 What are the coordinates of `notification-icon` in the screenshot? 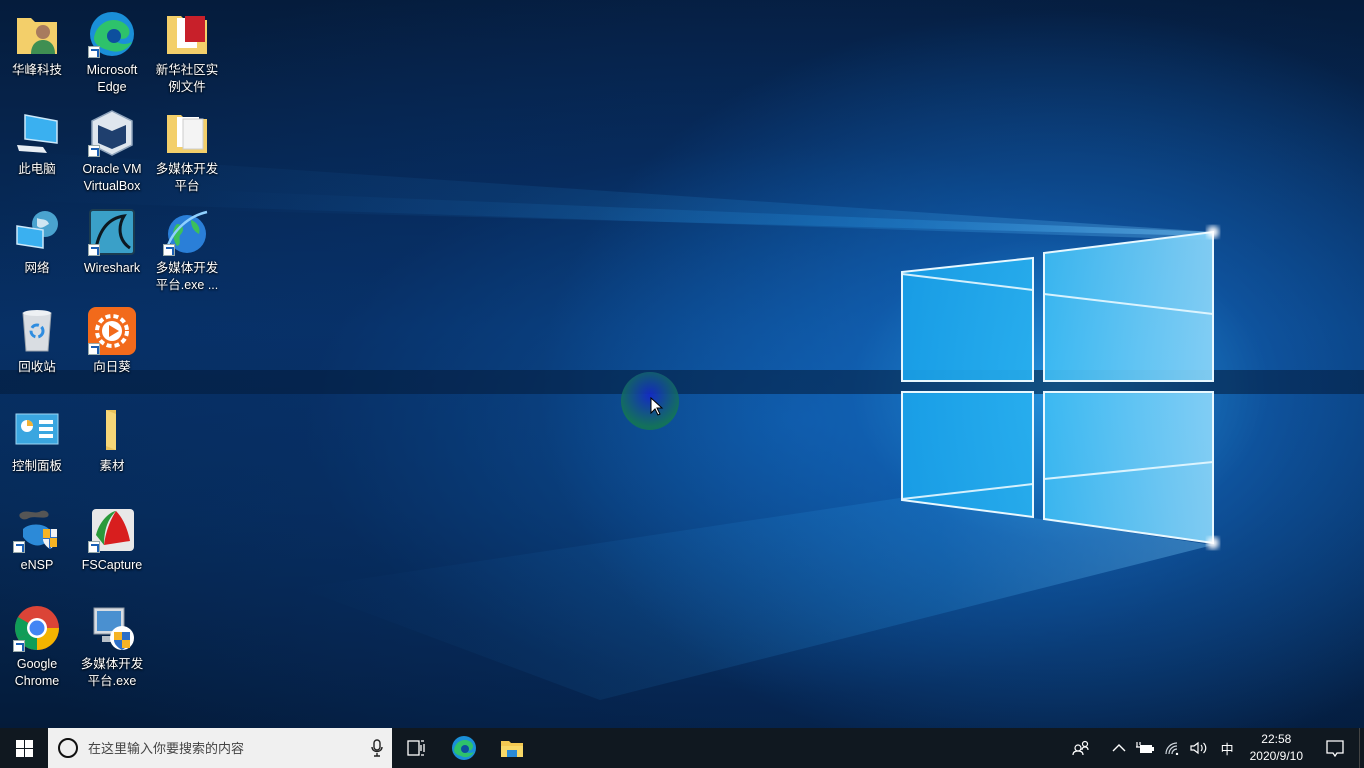 It's located at (1335, 748).